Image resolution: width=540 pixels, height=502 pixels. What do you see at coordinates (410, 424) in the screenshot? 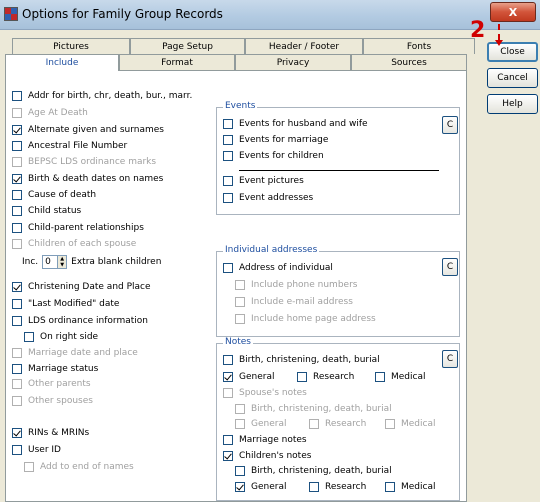
I see `spouses-medical-option: Medical` at bounding box center [410, 424].